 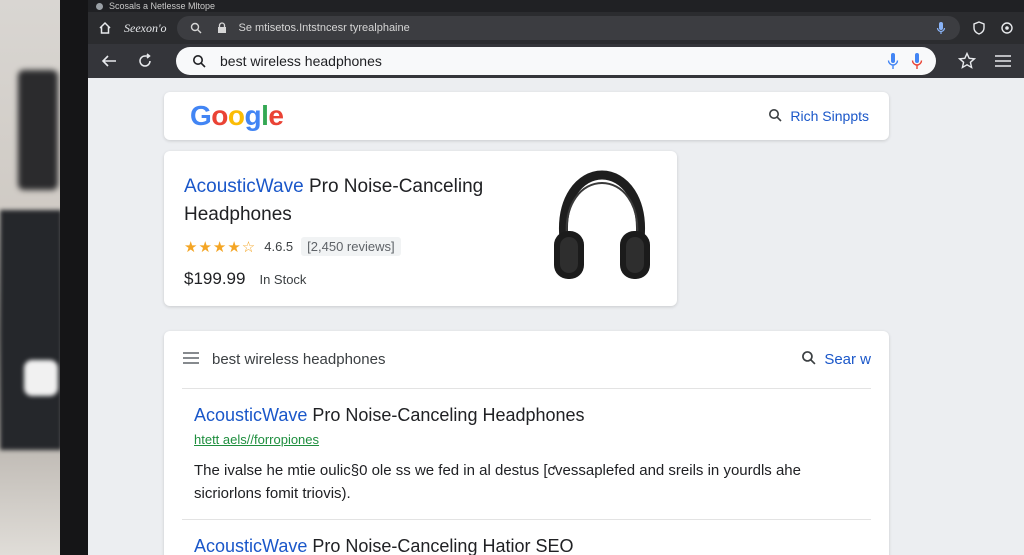 I want to click on headphones-image, so click(x=602, y=228).